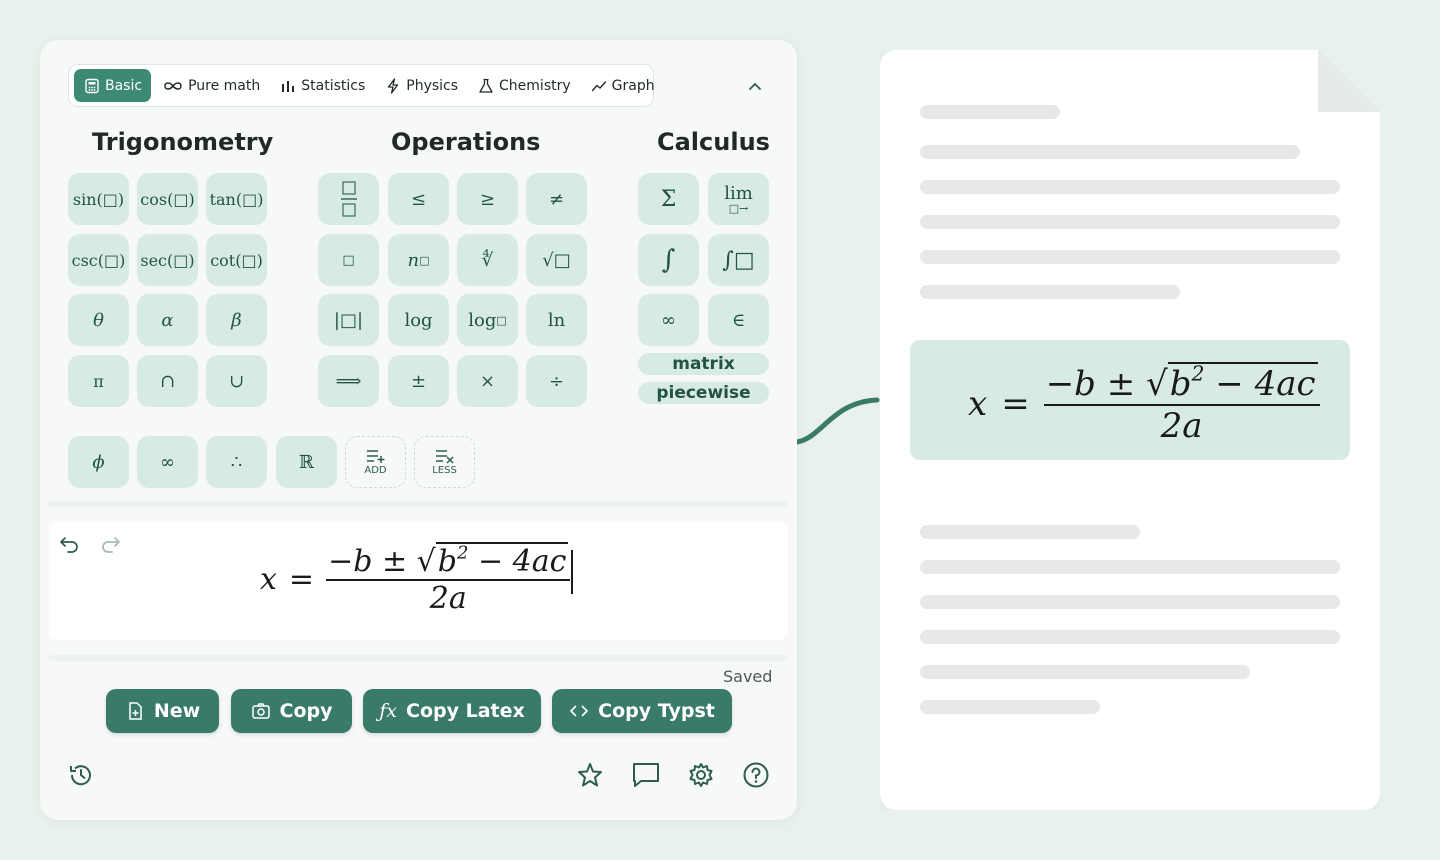 This screenshot has width=1440, height=860. I want to click on history-button, so click(81, 775).